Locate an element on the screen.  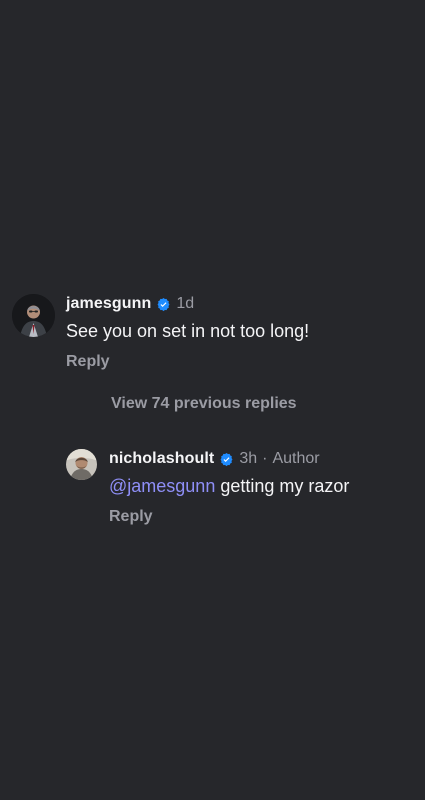
verified-badge-icon is located at coordinates (226, 459).